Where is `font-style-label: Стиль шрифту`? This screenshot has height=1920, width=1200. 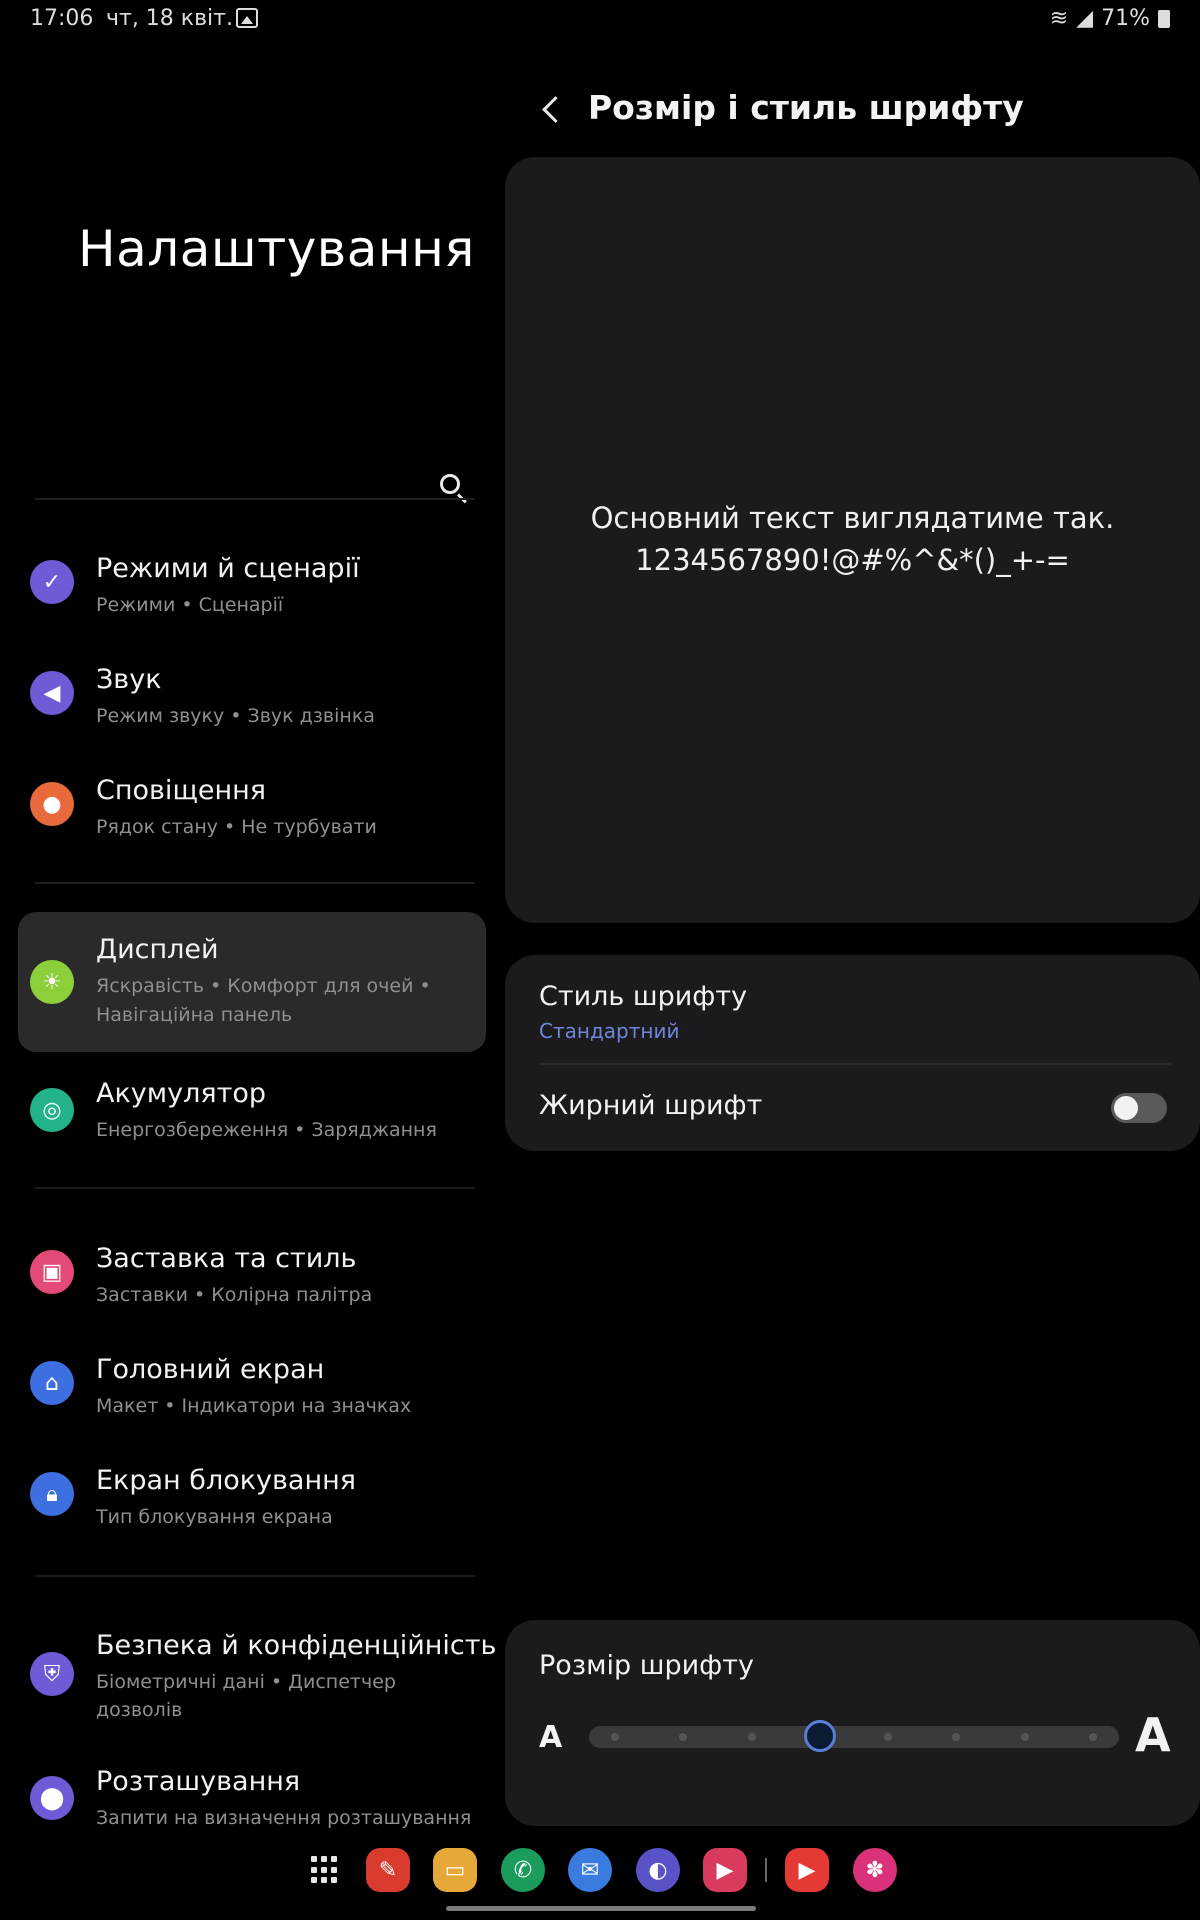 font-style-label: Стиль шрифту is located at coordinates (643, 996).